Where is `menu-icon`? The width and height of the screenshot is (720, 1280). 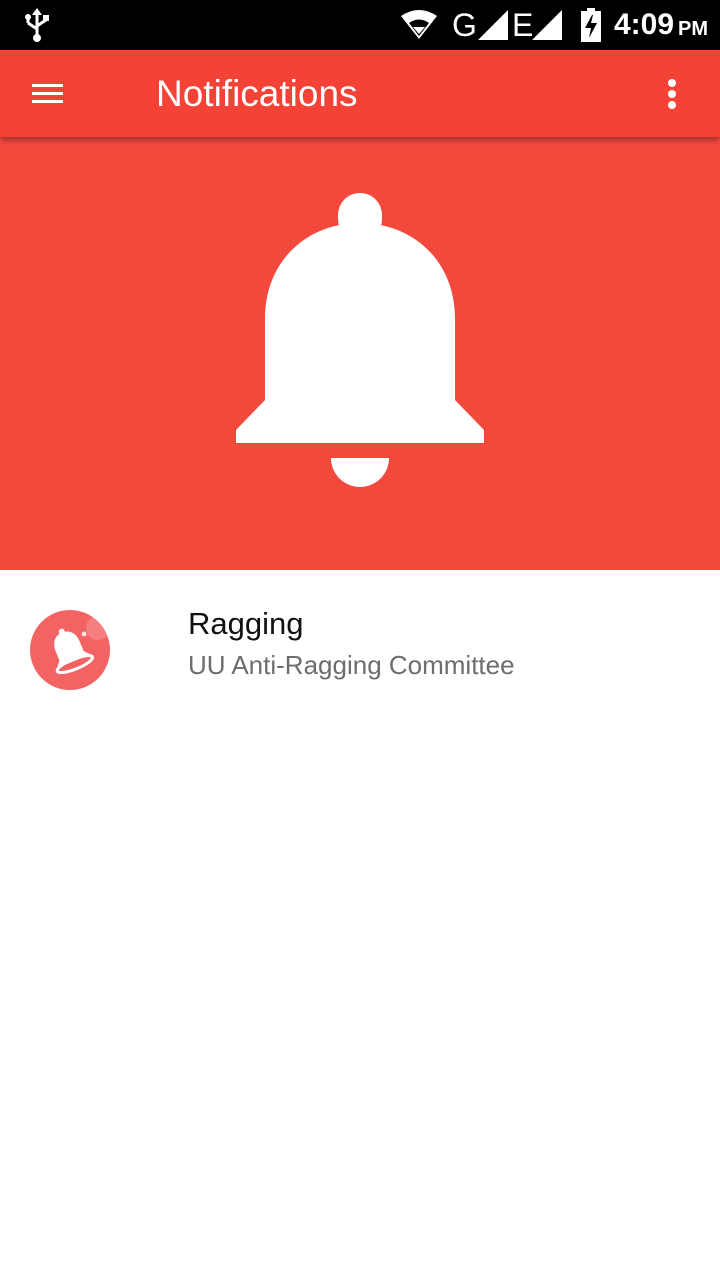 menu-icon is located at coordinates (48, 94).